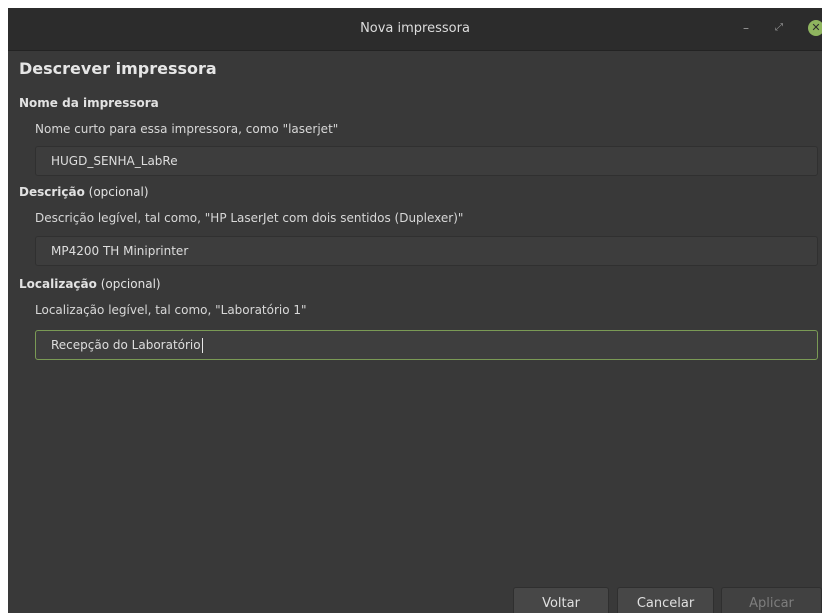  I want to click on location-value: Recepção do Laboratório, so click(126, 345).